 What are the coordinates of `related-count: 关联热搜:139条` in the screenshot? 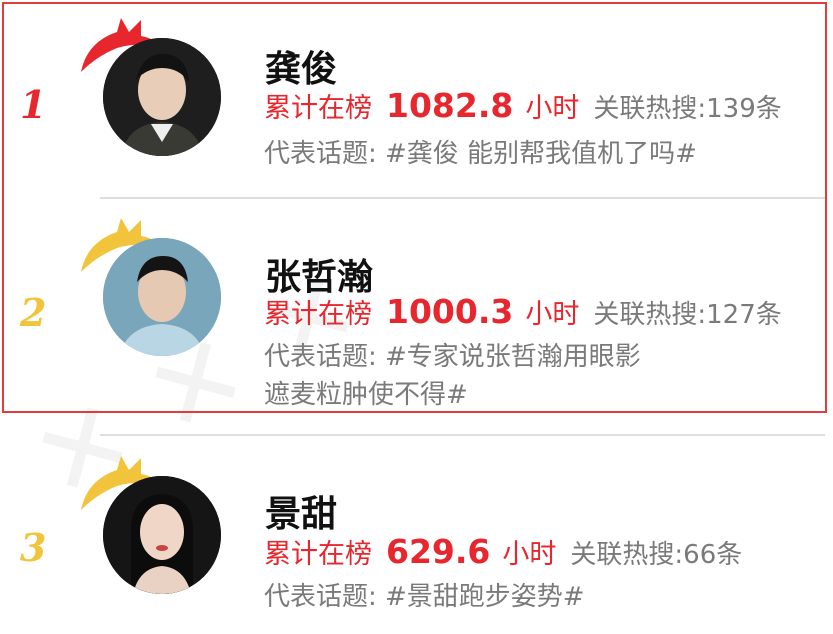 It's located at (687, 109).